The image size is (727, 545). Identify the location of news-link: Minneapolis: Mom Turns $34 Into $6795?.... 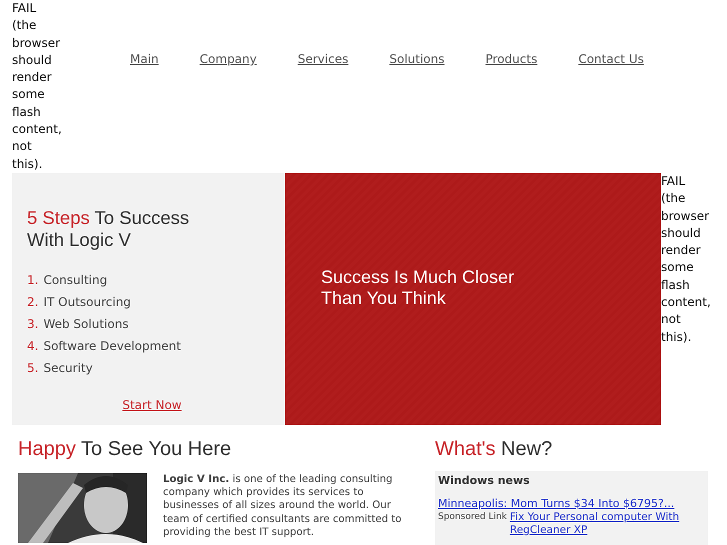
(571, 504).